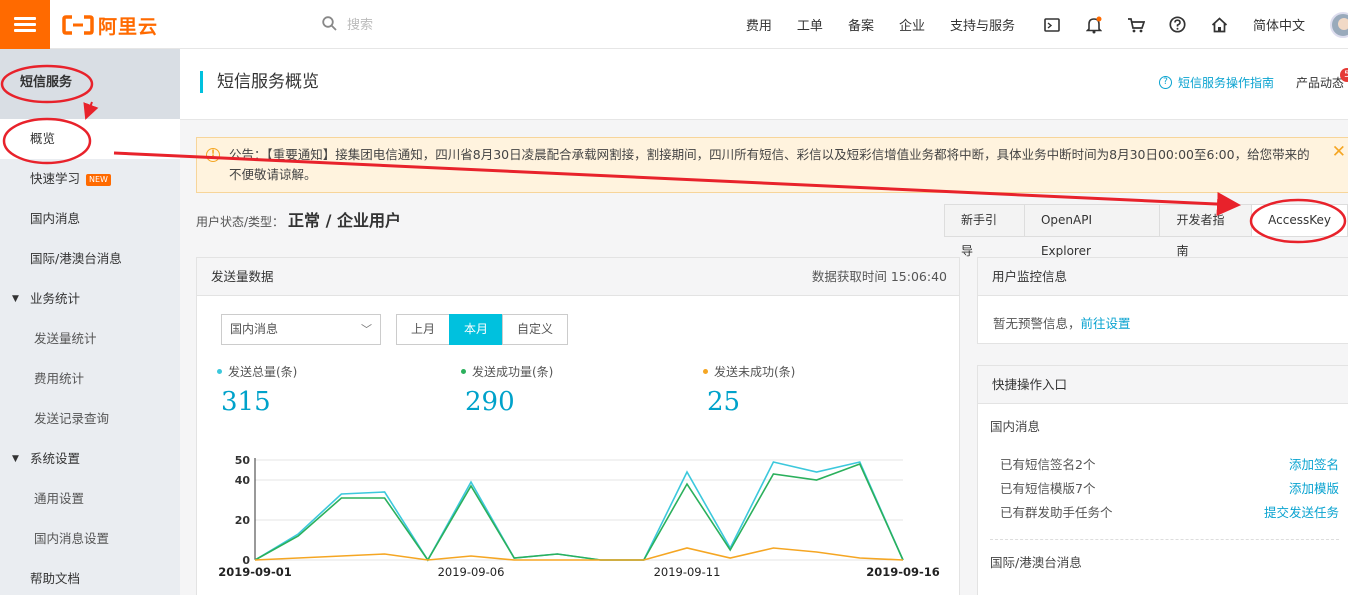  I want to click on divider, so click(1164, 539).